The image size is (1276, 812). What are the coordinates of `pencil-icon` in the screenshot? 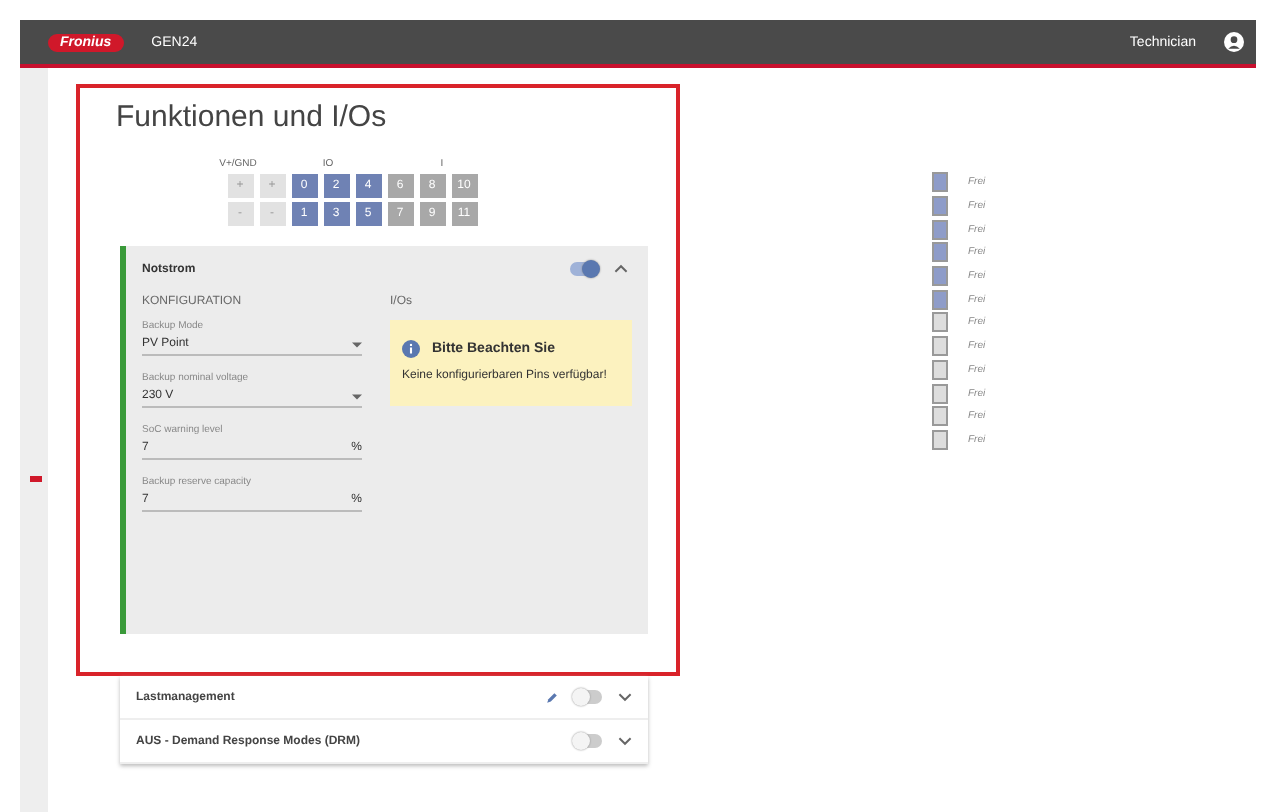 It's located at (552, 697).